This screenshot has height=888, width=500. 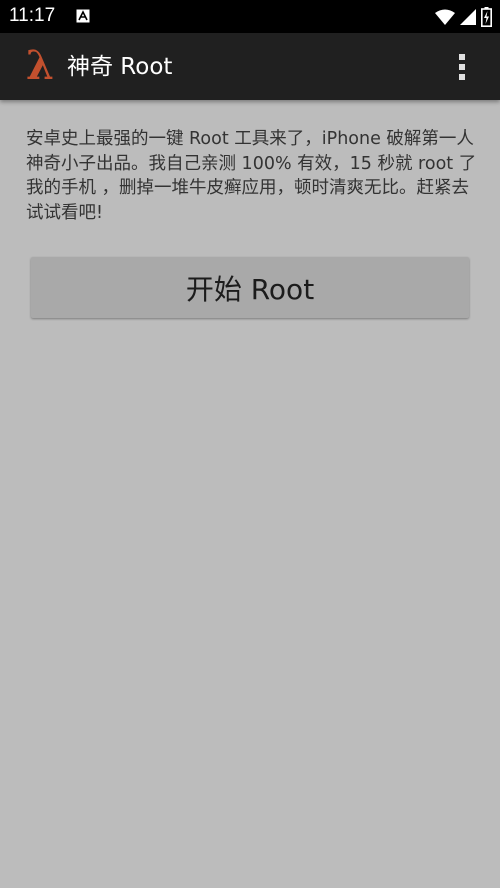 I want to click on status-bar: 11:17, so click(x=250, y=16).